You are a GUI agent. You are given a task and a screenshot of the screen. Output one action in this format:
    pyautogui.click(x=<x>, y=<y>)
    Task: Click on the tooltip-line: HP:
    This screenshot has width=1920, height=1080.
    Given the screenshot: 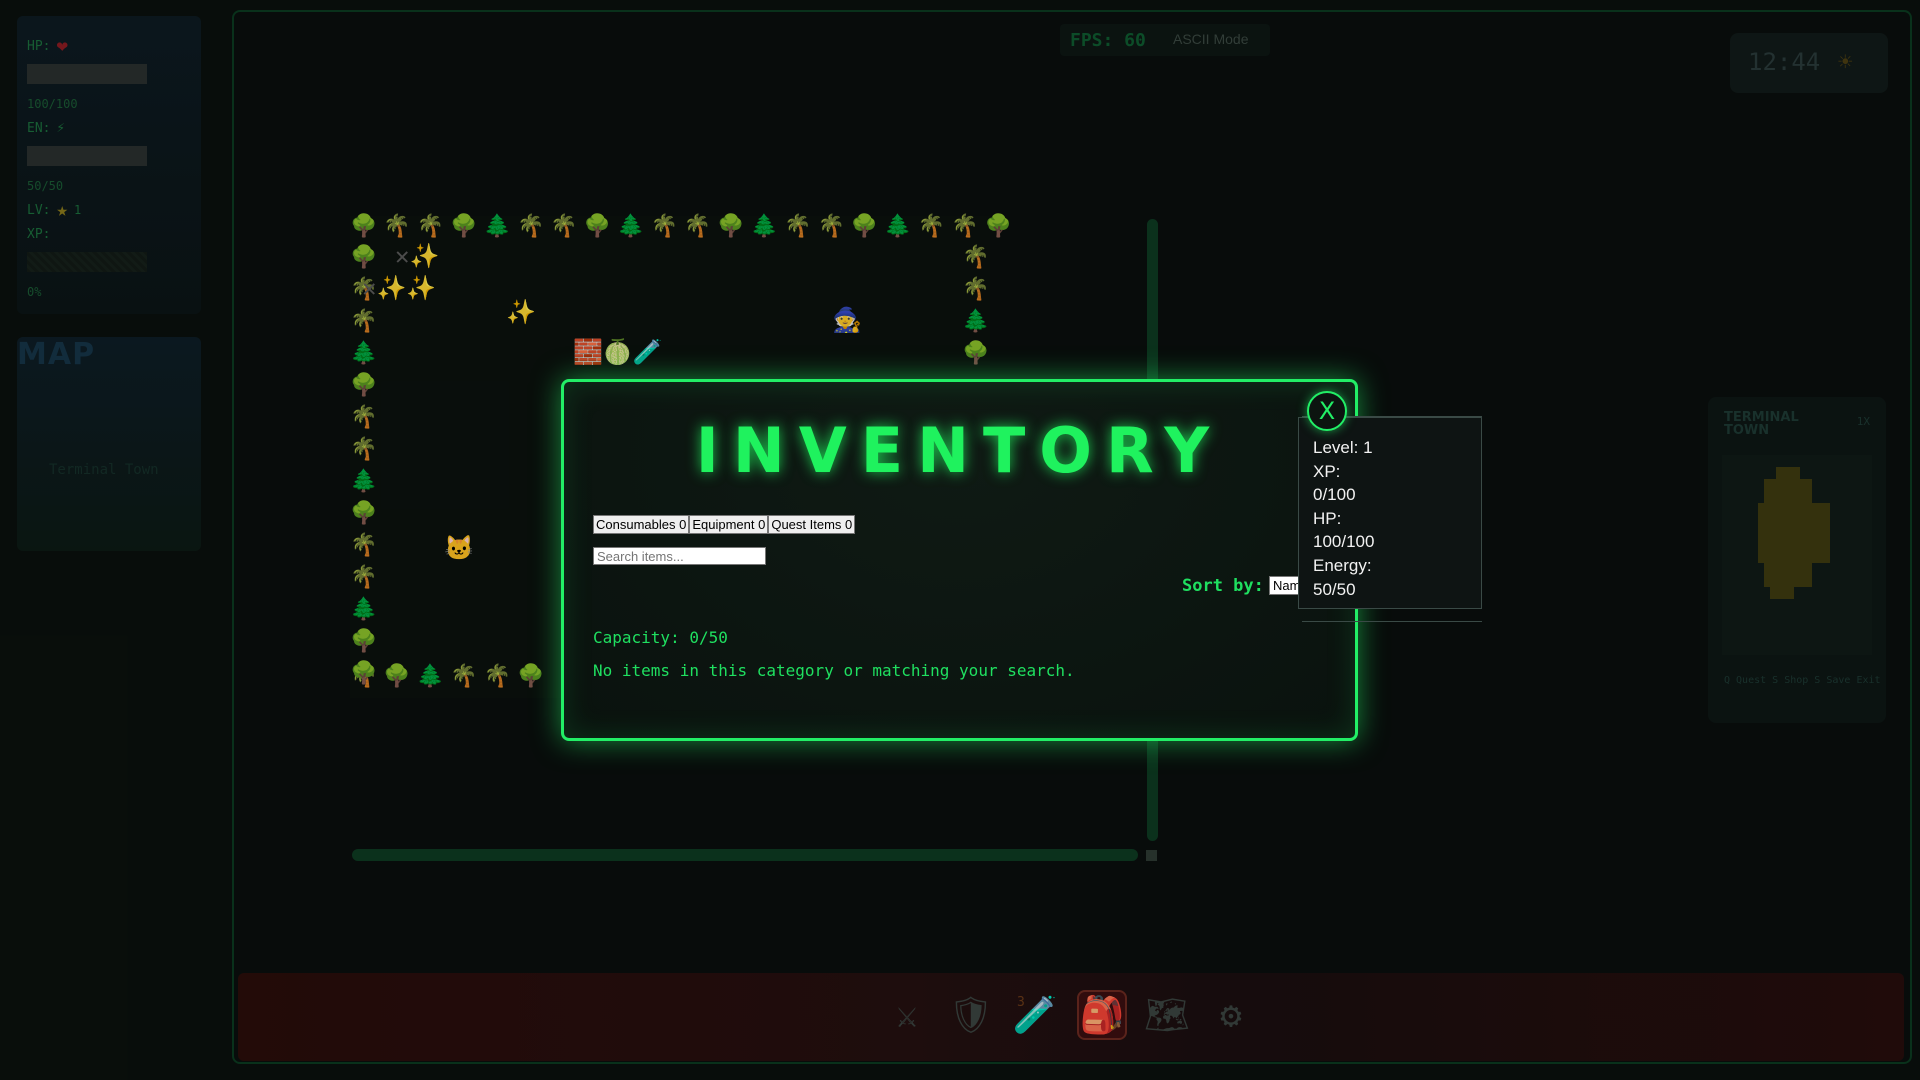 What is the action you would take?
    pyautogui.click(x=1327, y=518)
    